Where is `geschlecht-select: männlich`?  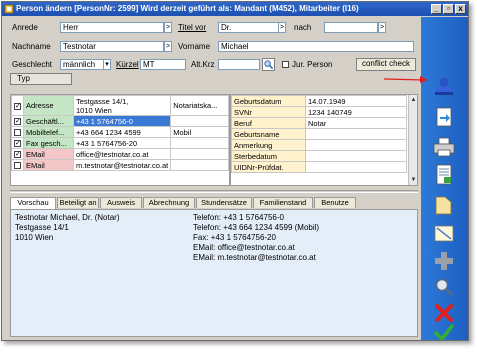 geschlecht-select: männlich is located at coordinates (82, 64).